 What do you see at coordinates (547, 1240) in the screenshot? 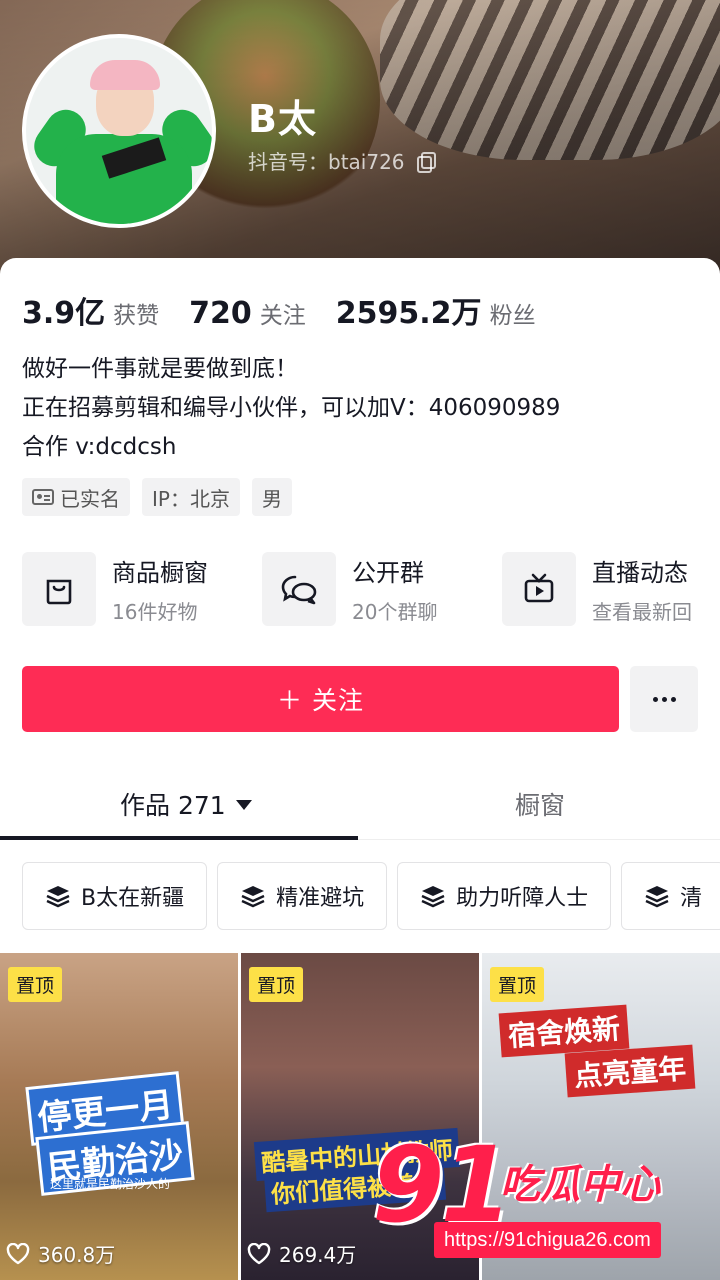
I see `watermark-url: https://91chigua26.com` at bounding box center [547, 1240].